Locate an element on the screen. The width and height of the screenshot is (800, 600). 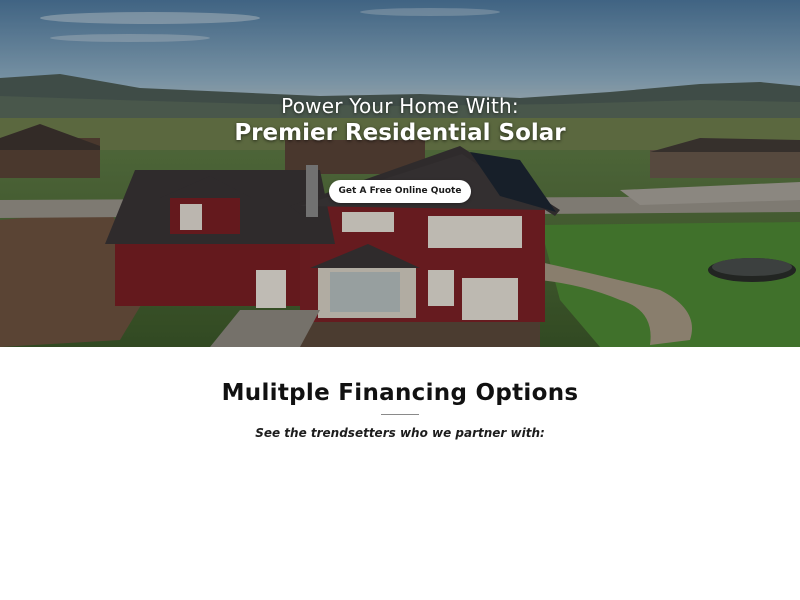
hero-heading-line1: Power Your Home With: is located at coordinates (400, 106).